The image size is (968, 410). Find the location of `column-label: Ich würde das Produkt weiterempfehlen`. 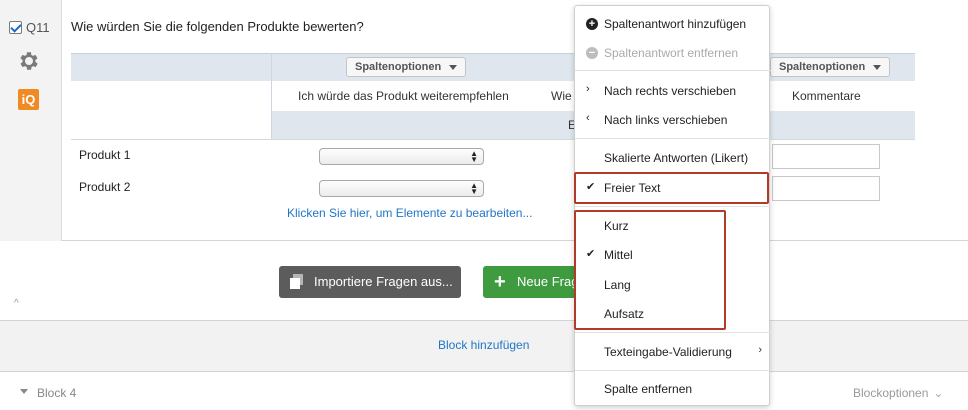

column-label: Ich würde das Produkt weiterempfehlen is located at coordinates (403, 96).